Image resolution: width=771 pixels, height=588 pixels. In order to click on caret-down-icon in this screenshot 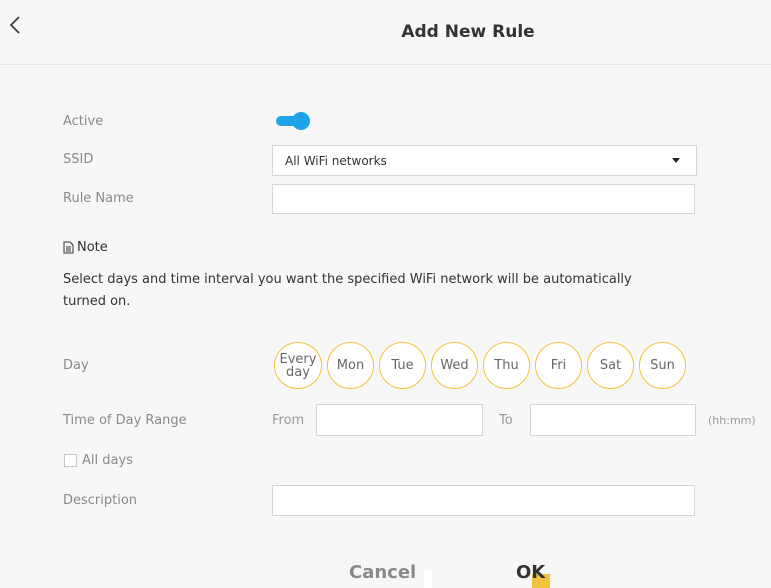, I will do `click(676, 160)`.